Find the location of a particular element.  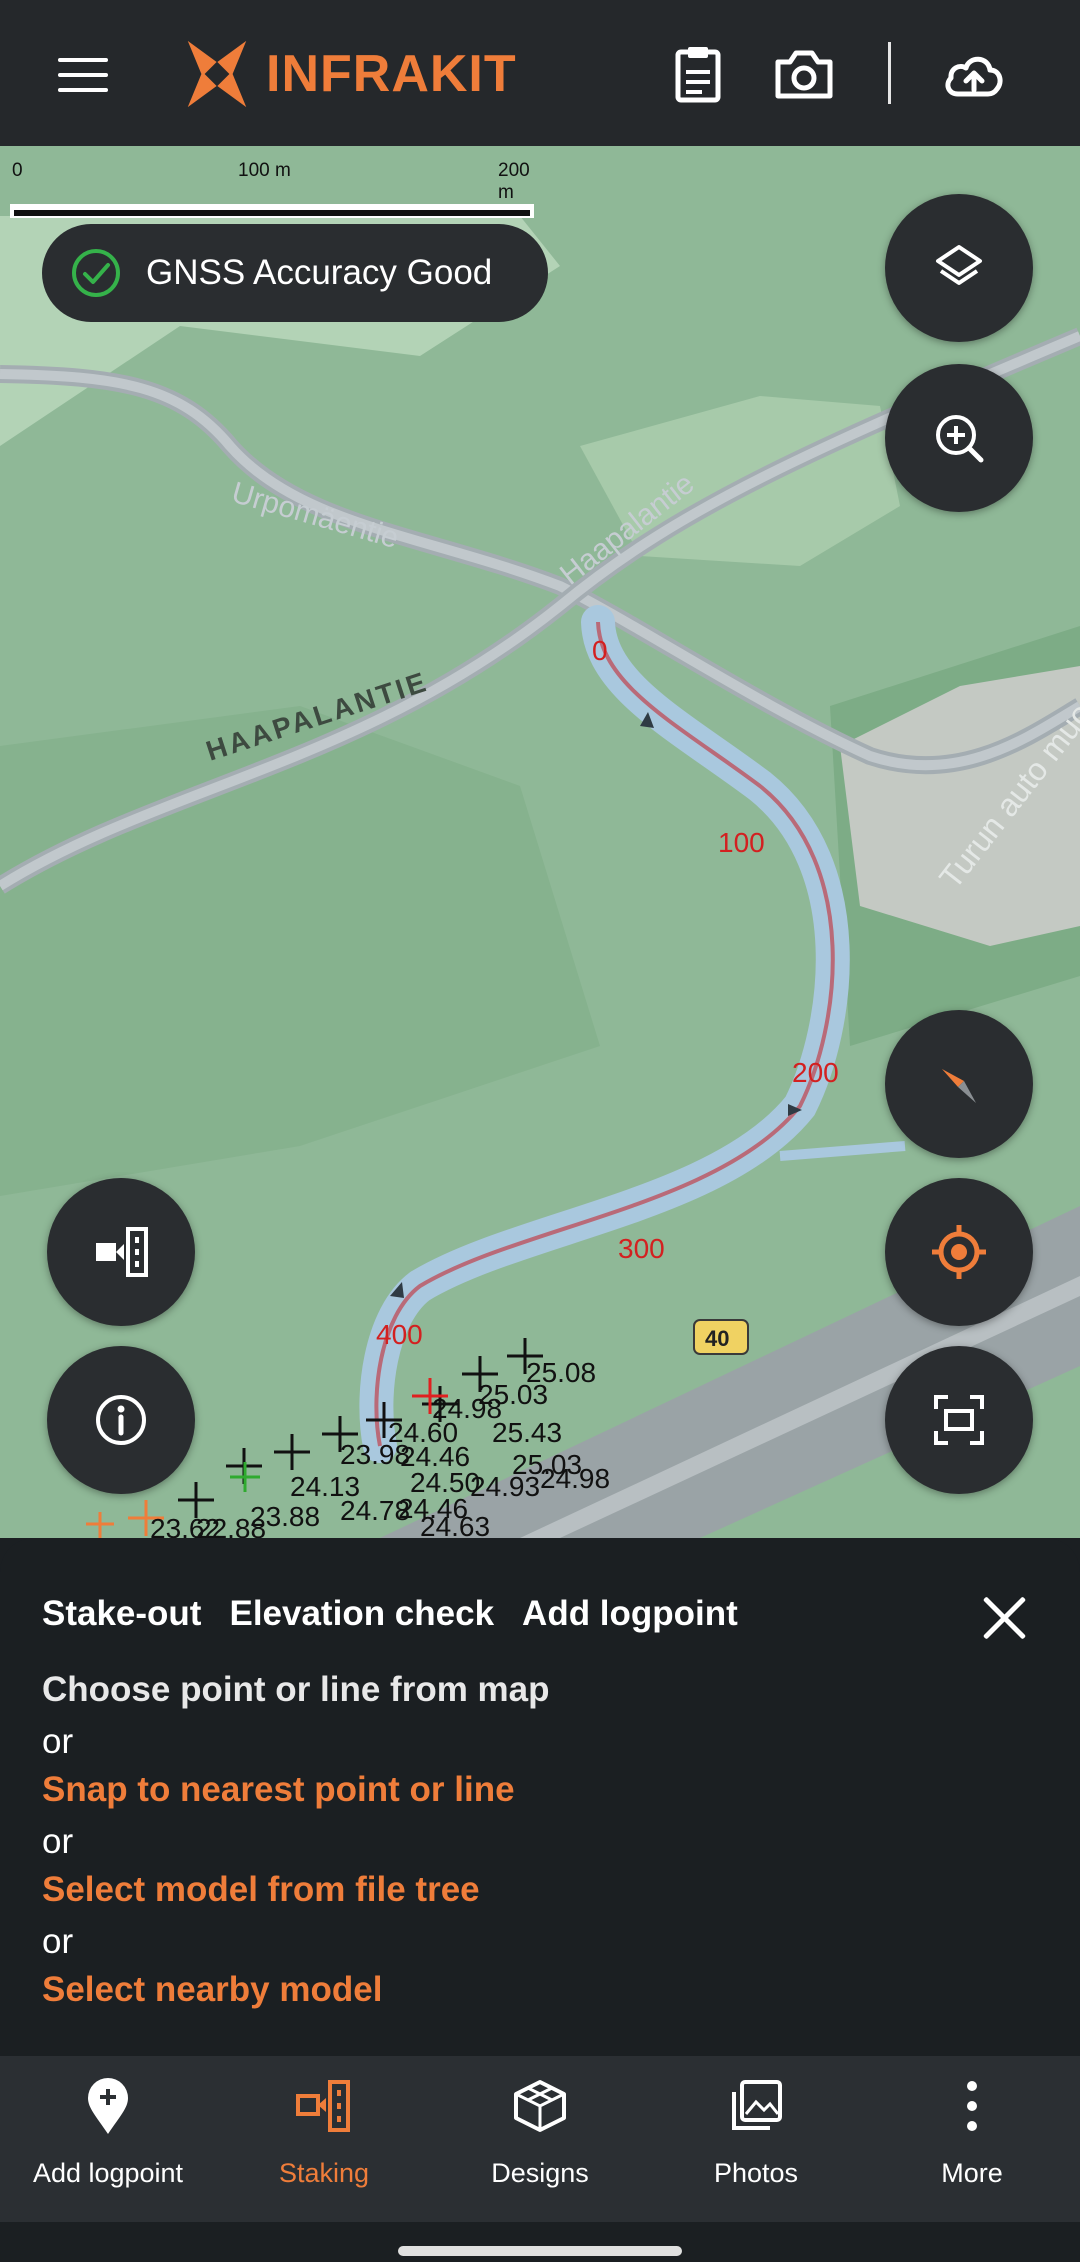

fit-extent-button is located at coordinates (959, 1420).